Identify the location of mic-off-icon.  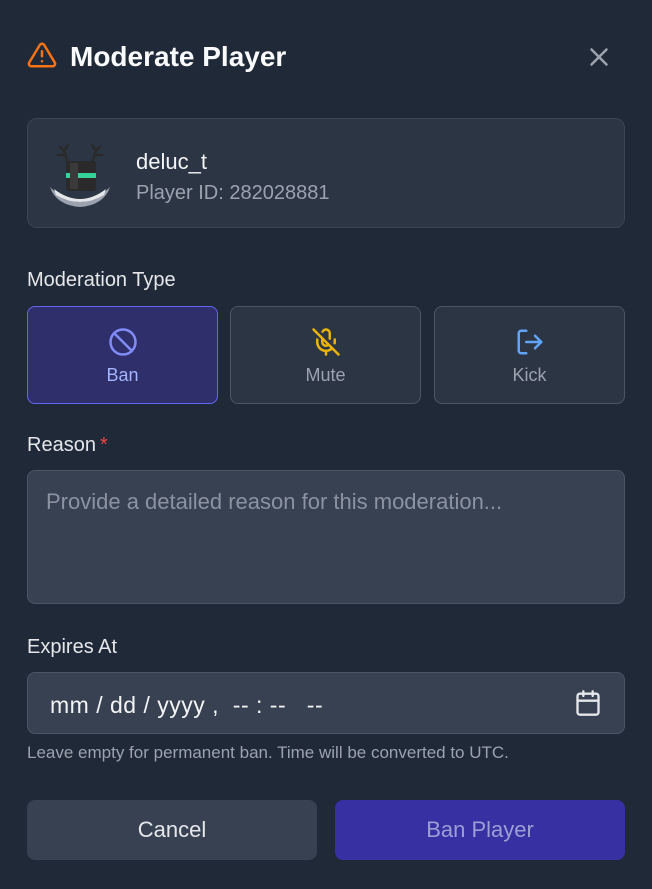
(326, 342).